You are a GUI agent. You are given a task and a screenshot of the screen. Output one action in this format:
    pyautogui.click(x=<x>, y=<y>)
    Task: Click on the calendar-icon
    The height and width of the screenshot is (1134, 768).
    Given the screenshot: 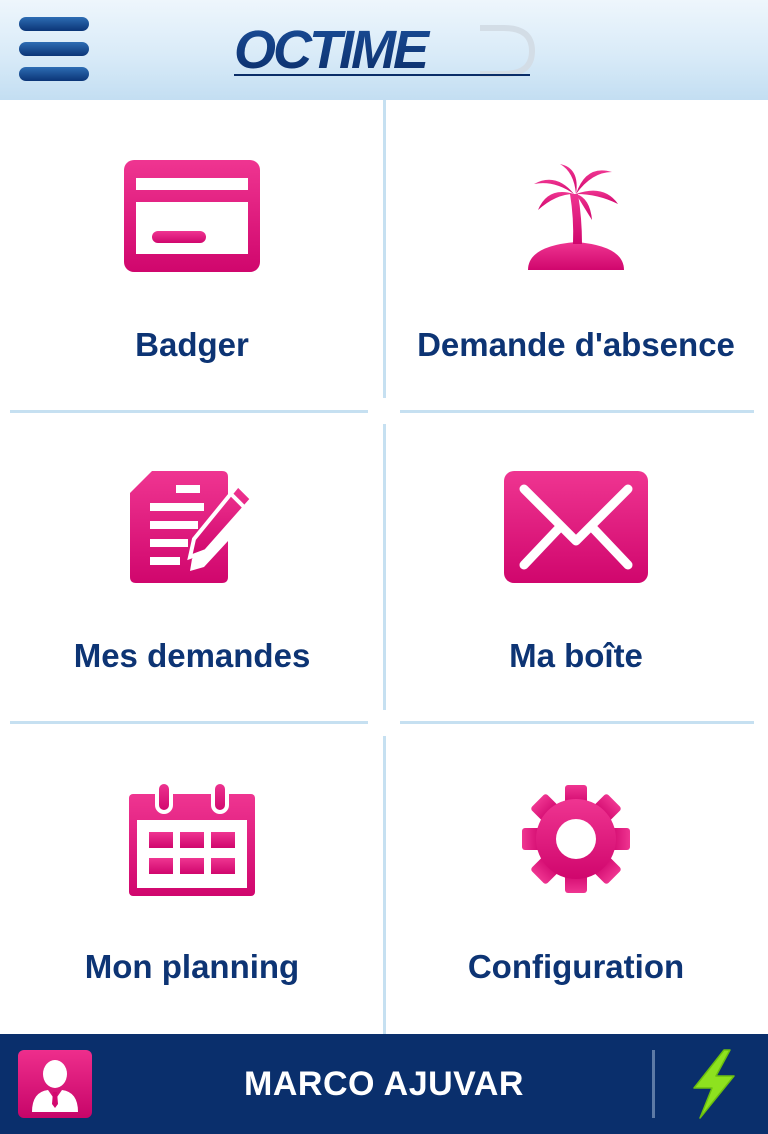 What is the action you would take?
    pyautogui.click(x=192, y=839)
    